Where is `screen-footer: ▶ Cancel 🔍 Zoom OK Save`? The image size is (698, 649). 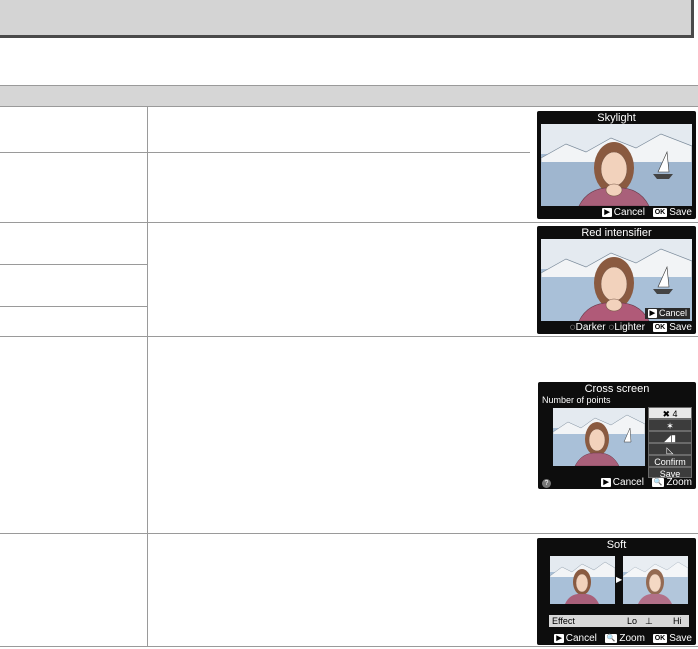 screen-footer: ▶ Cancel 🔍 Zoom OK Save is located at coordinates (620, 638).